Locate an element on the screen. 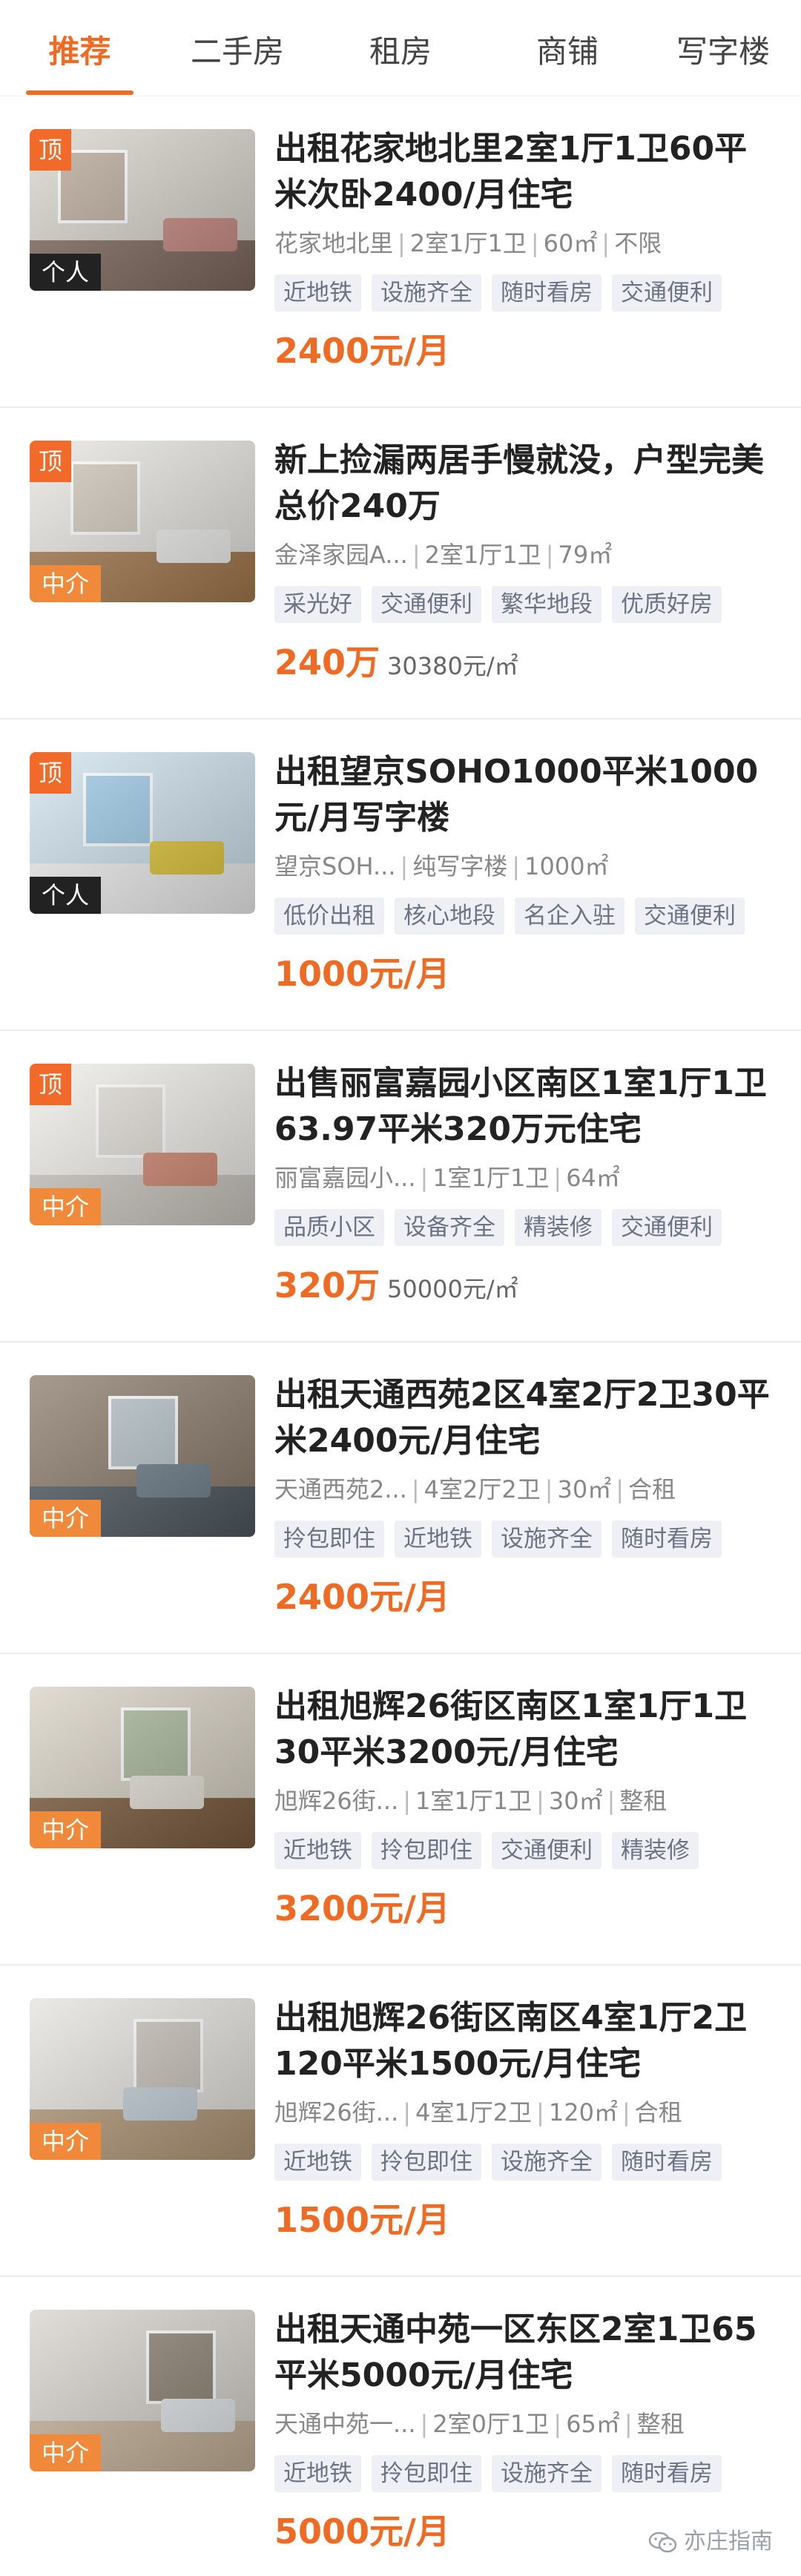  meta-field: 65㎡ is located at coordinates (593, 2424).